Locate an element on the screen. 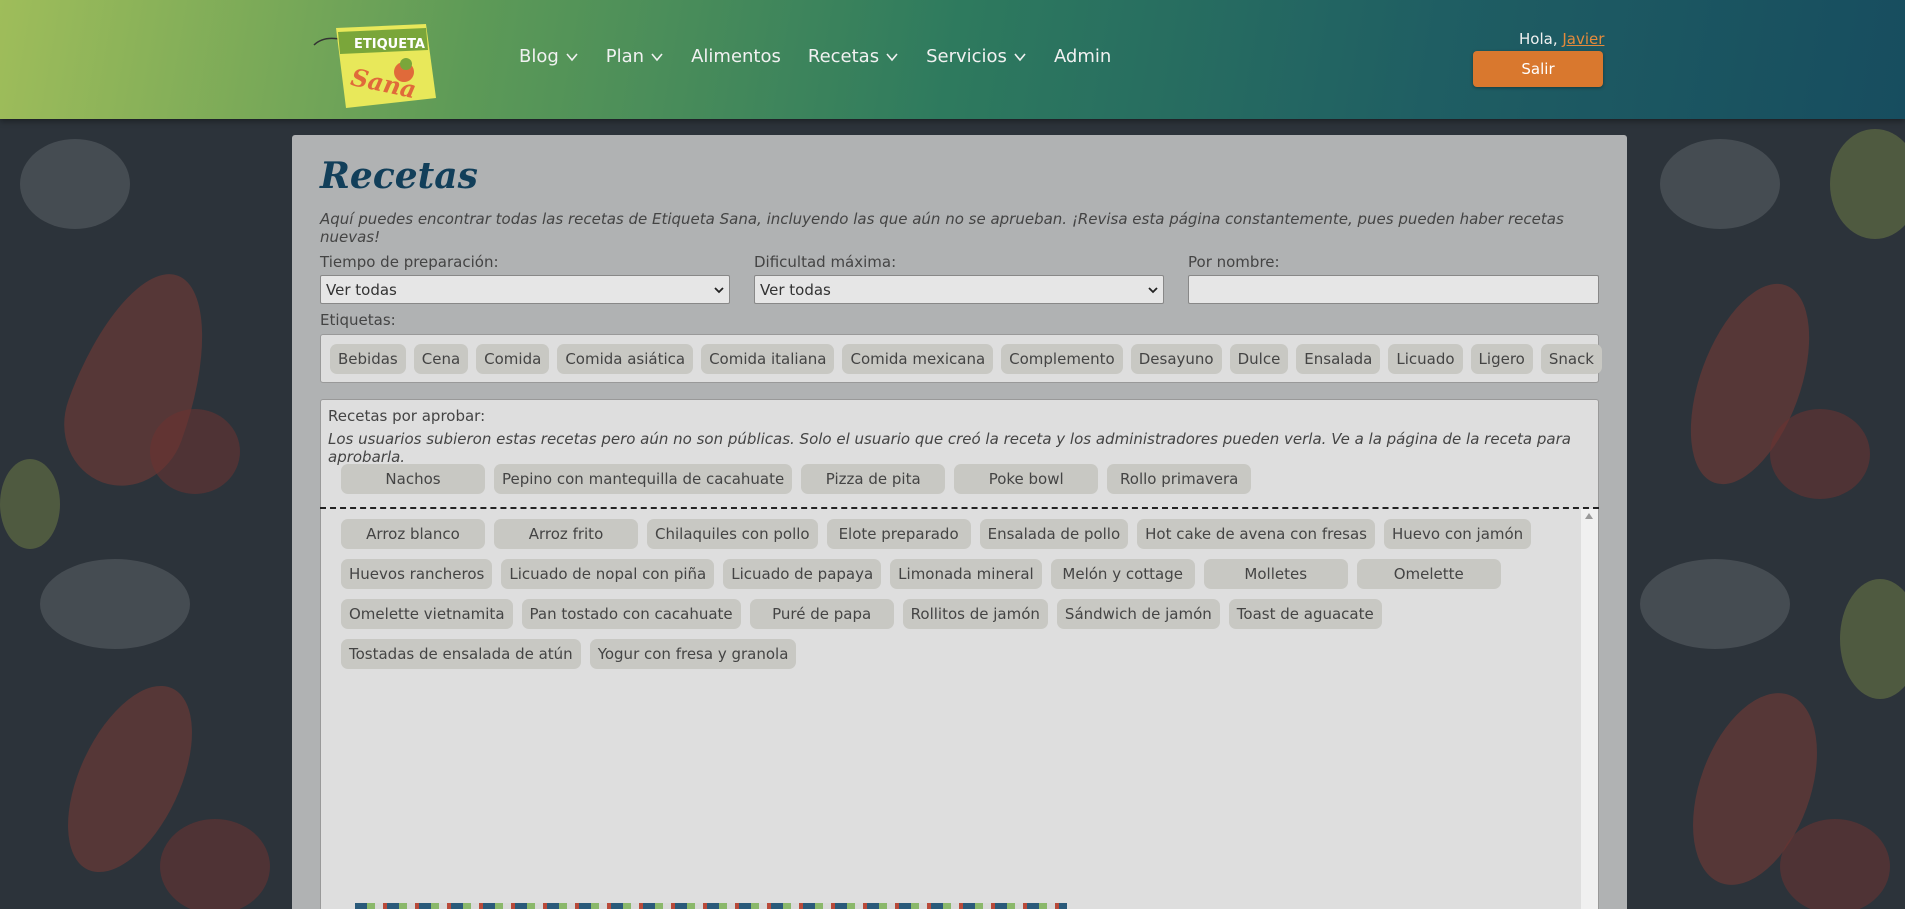 Image resolution: width=1905 pixels, height=909 pixels. pending-recipe-chip: Pepino con mantequilla de cacahuate is located at coordinates (643, 479).